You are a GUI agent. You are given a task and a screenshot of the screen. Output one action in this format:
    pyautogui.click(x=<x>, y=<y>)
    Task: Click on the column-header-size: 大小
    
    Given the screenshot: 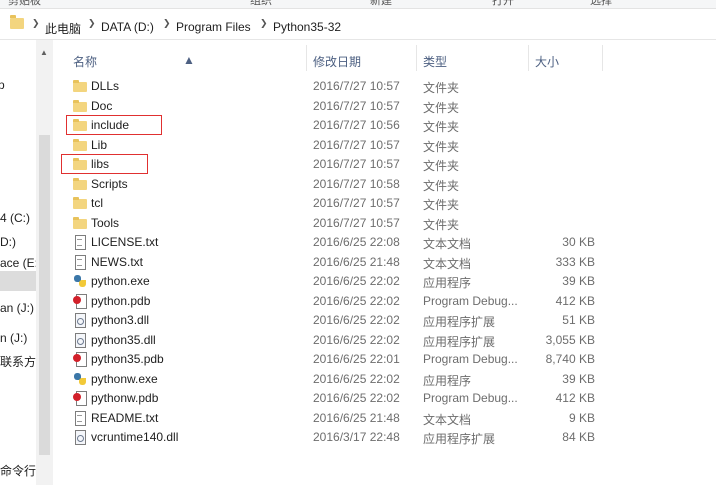 What is the action you would take?
    pyautogui.click(x=547, y=61)
    